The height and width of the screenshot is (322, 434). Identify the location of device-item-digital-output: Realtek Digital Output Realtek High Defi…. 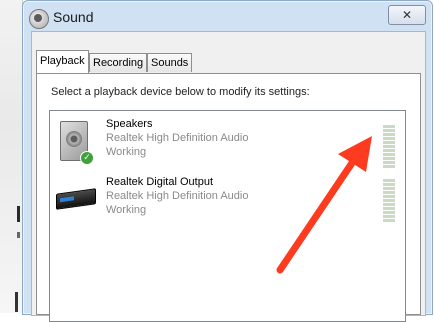
(227, 202).